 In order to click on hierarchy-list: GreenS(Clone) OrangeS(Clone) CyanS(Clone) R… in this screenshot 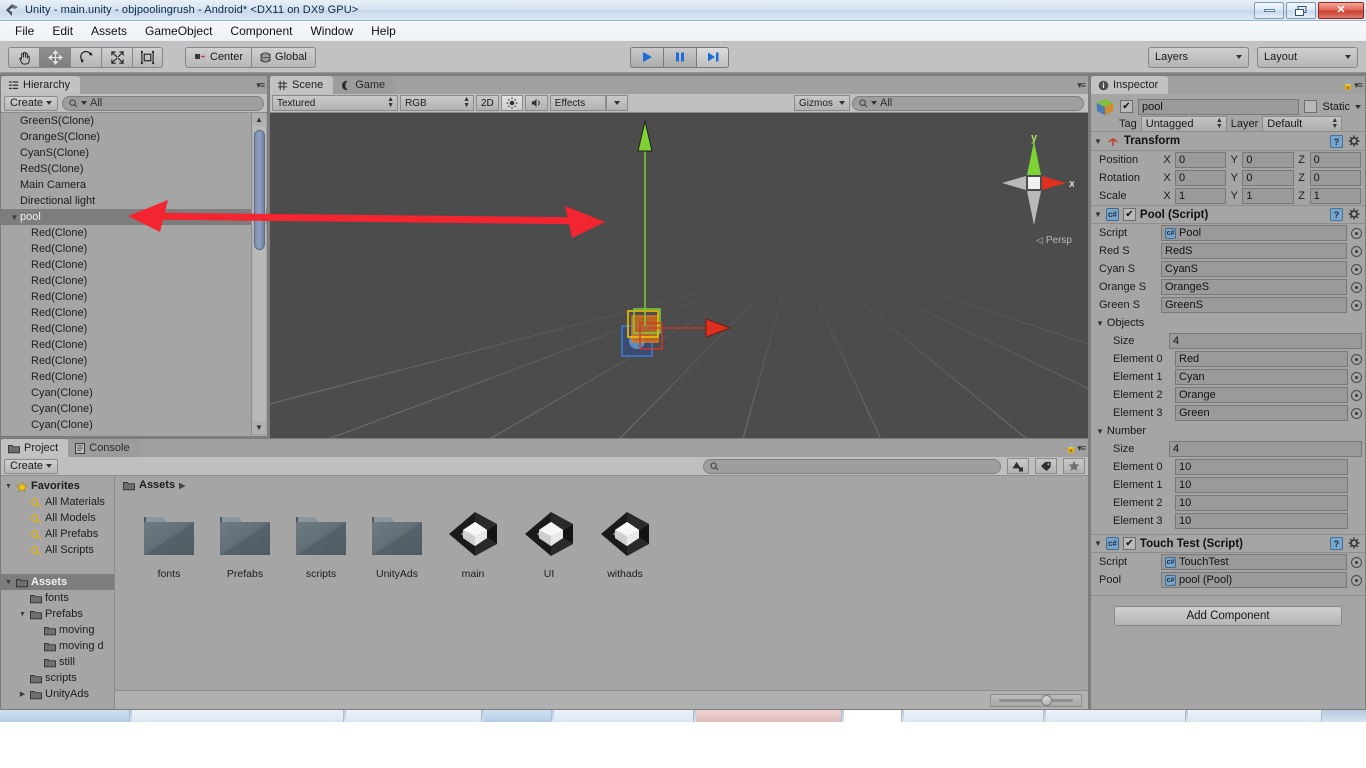, I will do `click(134, 273)`.